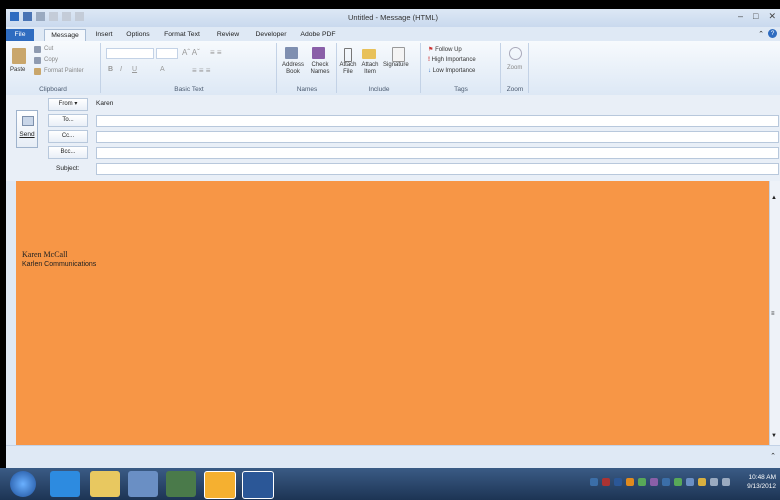 The height and width of the screenshot is (500, 780). Describe the element at coordinates (189, 68) in the screenshot. I see `basic-text-group: Aˆ Aˇ ≡ ≡ B I U A ≡ ≡ ≡ Basic Text` at that location.